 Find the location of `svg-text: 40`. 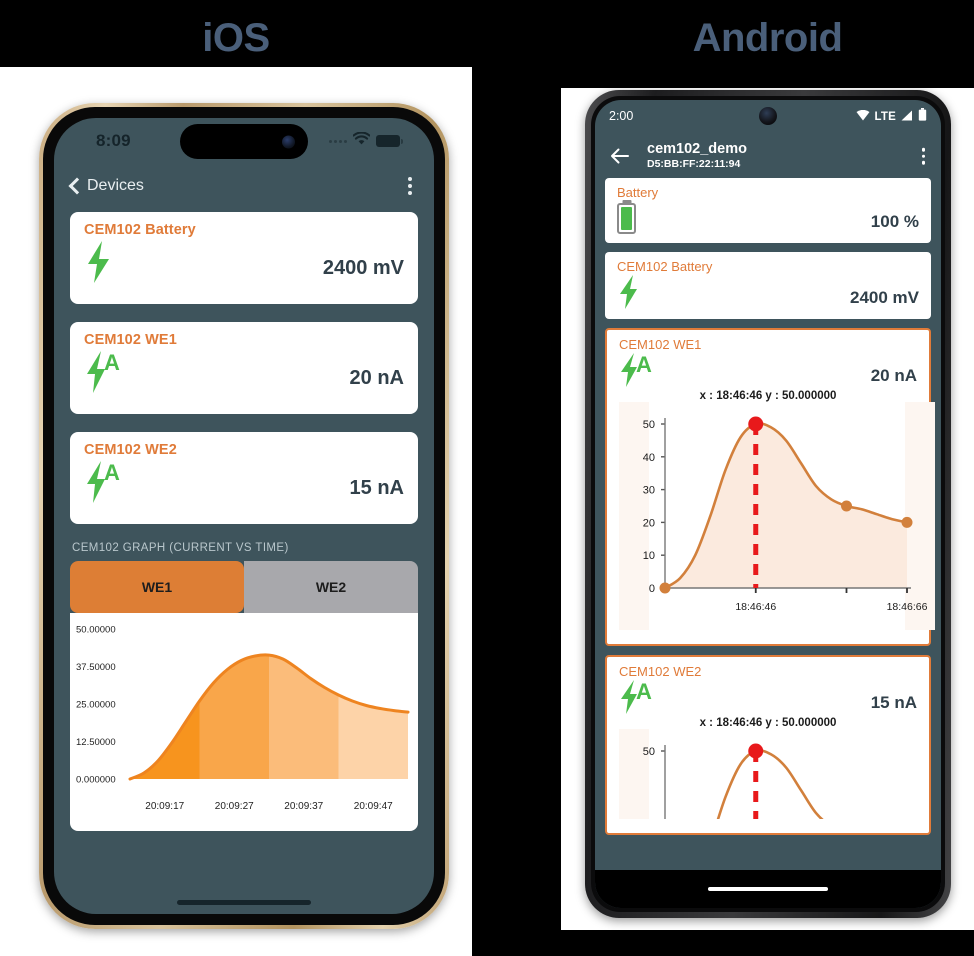

svg-text: 40 is located at coordinates (649, 458).